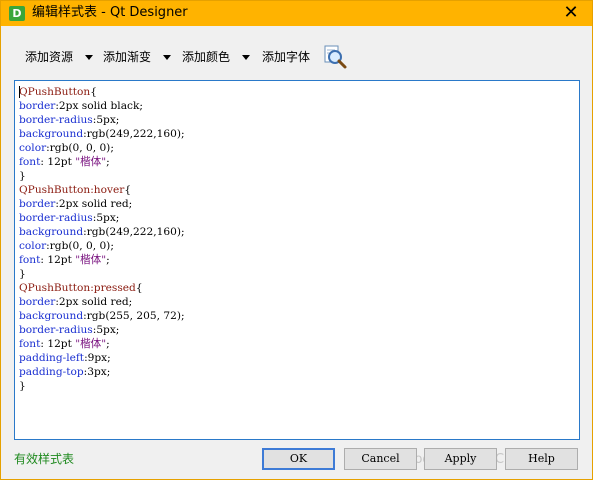 Image resolution: width=593 pixels, height=480 pixels. What do you see at coordinates (135, 316) in the screenshot?
I see `code-token: rgb(255, 205, 72);` at bounding box center [135, 316].